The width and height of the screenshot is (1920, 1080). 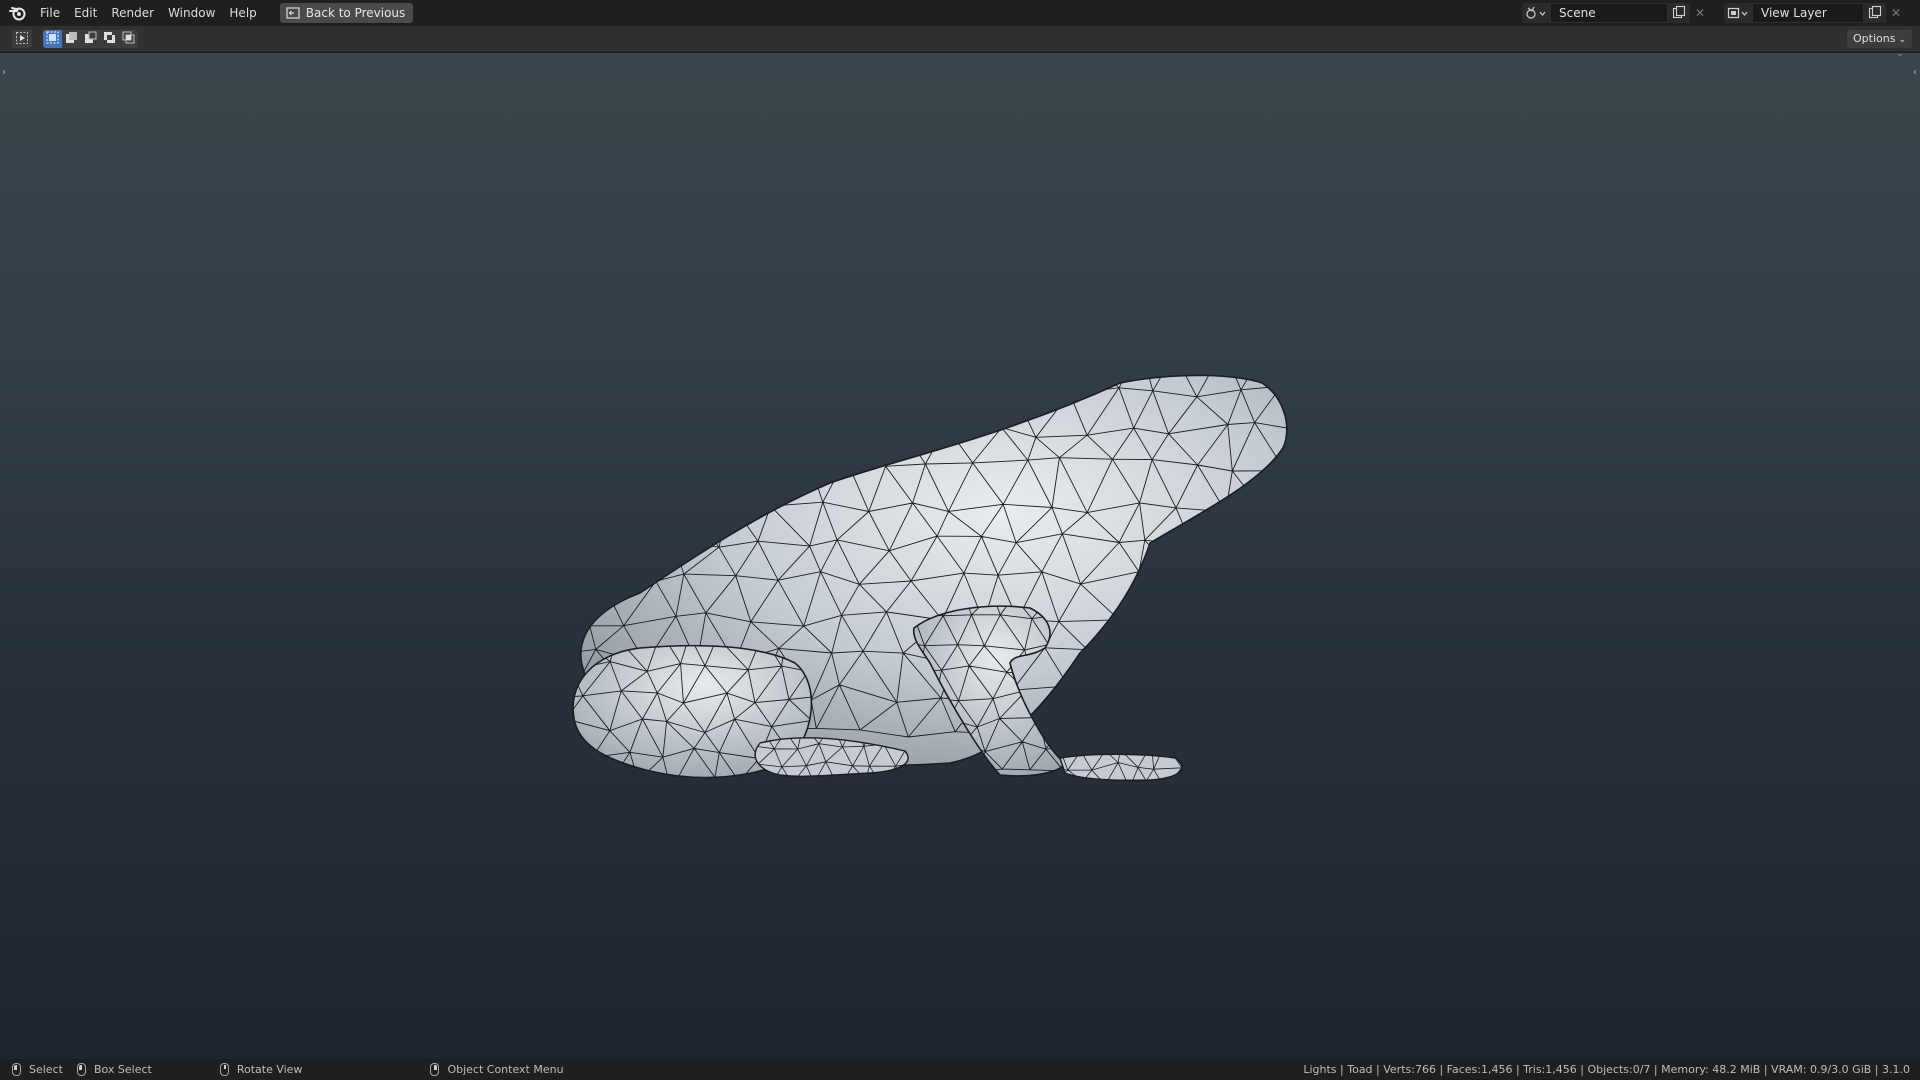 I want to click on delete-view-layer-button: ✕, so click(x=1896, y=13).